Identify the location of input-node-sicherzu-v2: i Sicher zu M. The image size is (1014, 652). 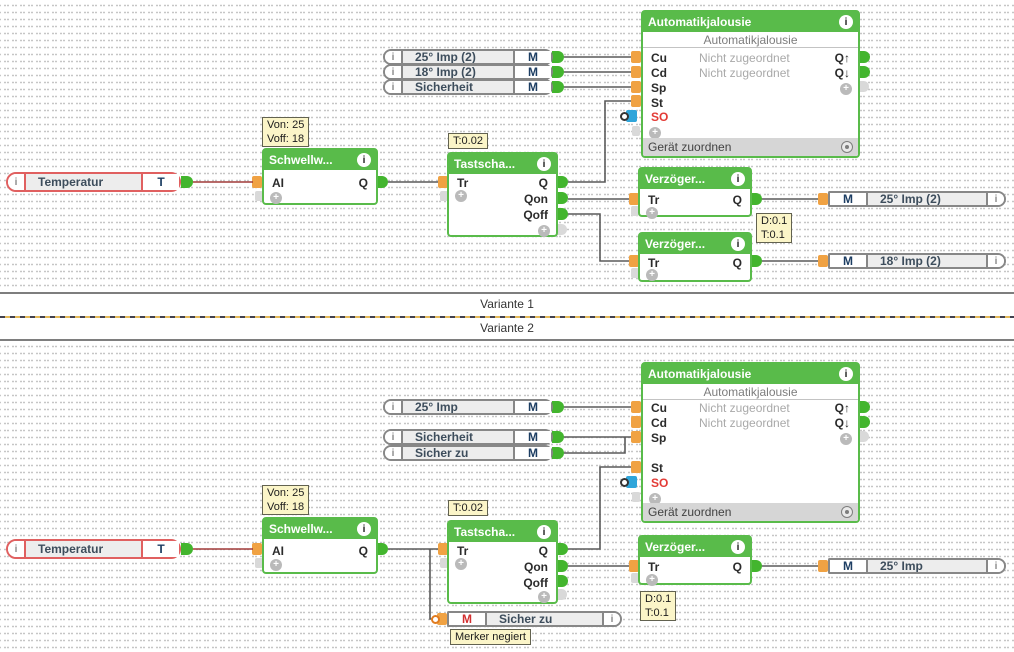
(468, 453).